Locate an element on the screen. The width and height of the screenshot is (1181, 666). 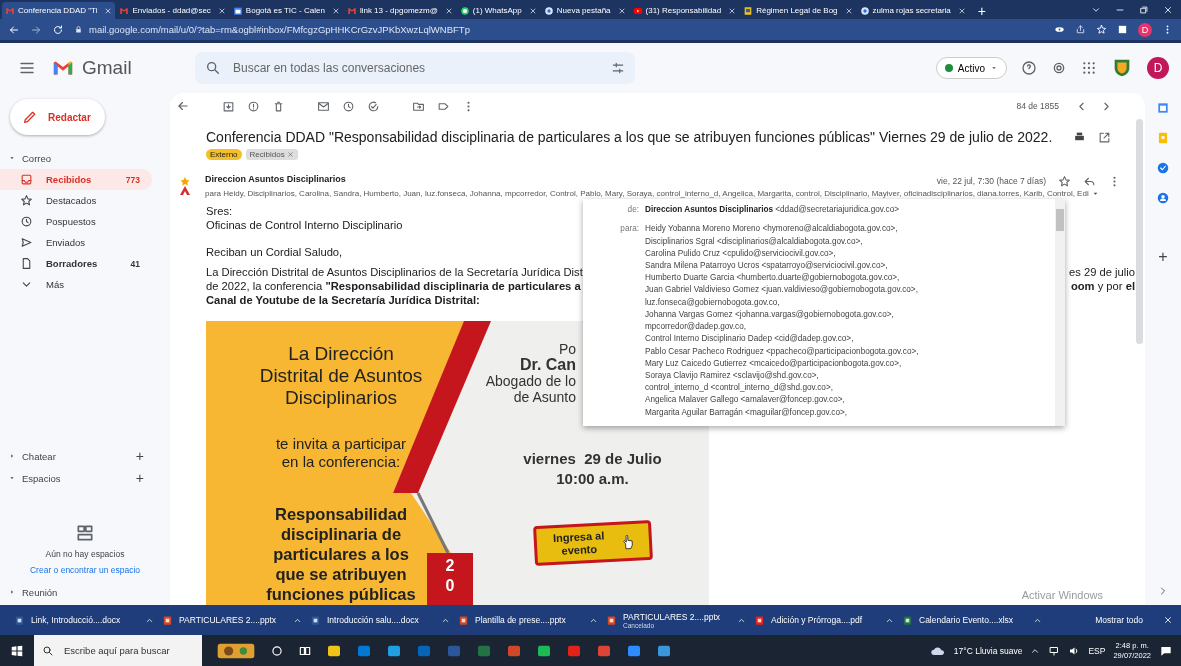
profile-avatar: D is located at coordinates (1145, 29).